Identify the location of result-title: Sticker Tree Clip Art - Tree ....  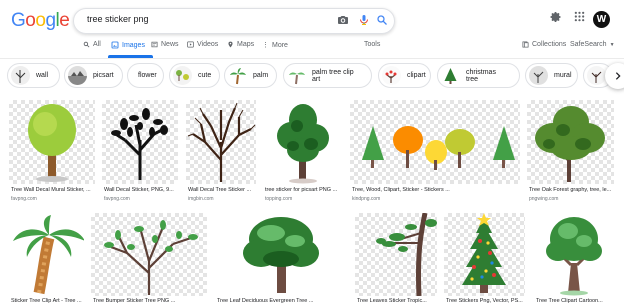
(48, 301).